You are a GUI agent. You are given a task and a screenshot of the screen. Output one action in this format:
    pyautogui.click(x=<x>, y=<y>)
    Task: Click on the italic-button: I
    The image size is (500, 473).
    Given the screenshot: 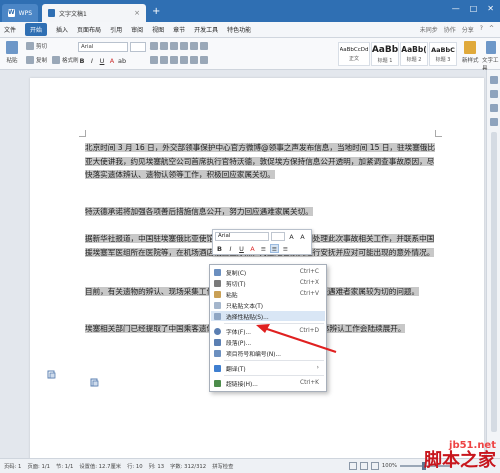 What is the action you would take?
    pyautogui.click(x=92, y=60)
    